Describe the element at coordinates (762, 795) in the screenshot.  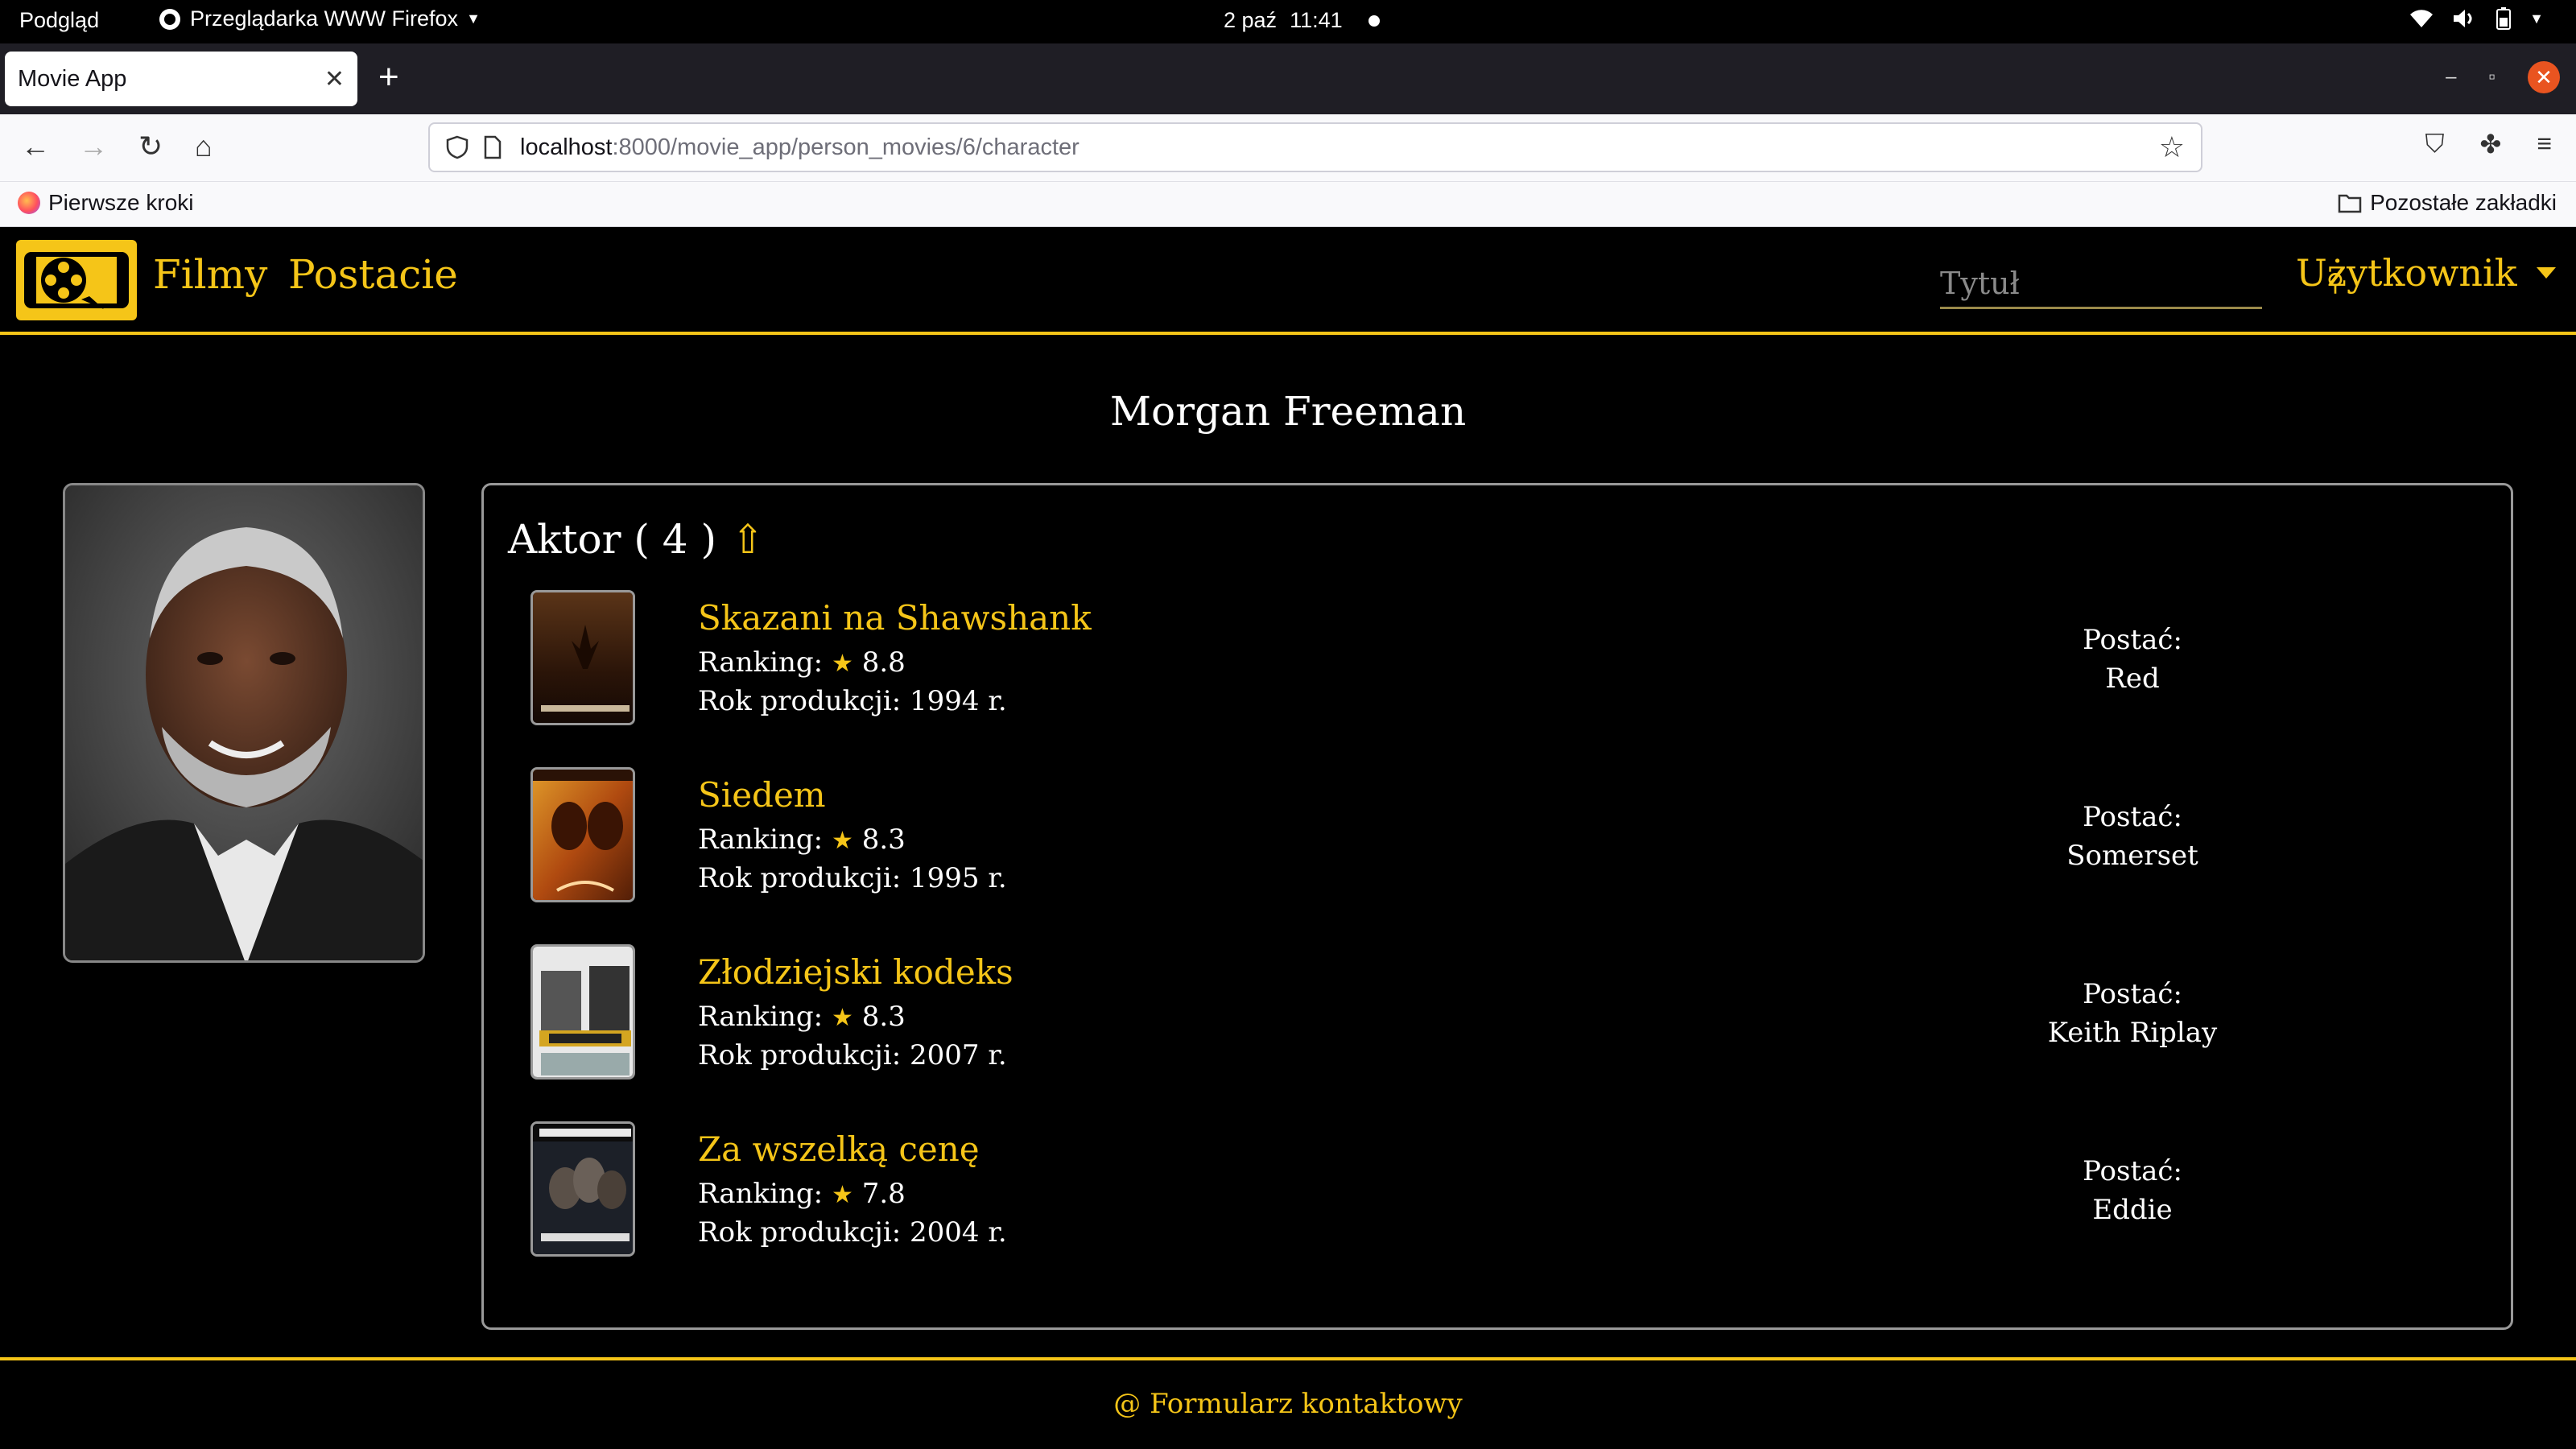
I see `movie-title-link: Siedem` at that location.